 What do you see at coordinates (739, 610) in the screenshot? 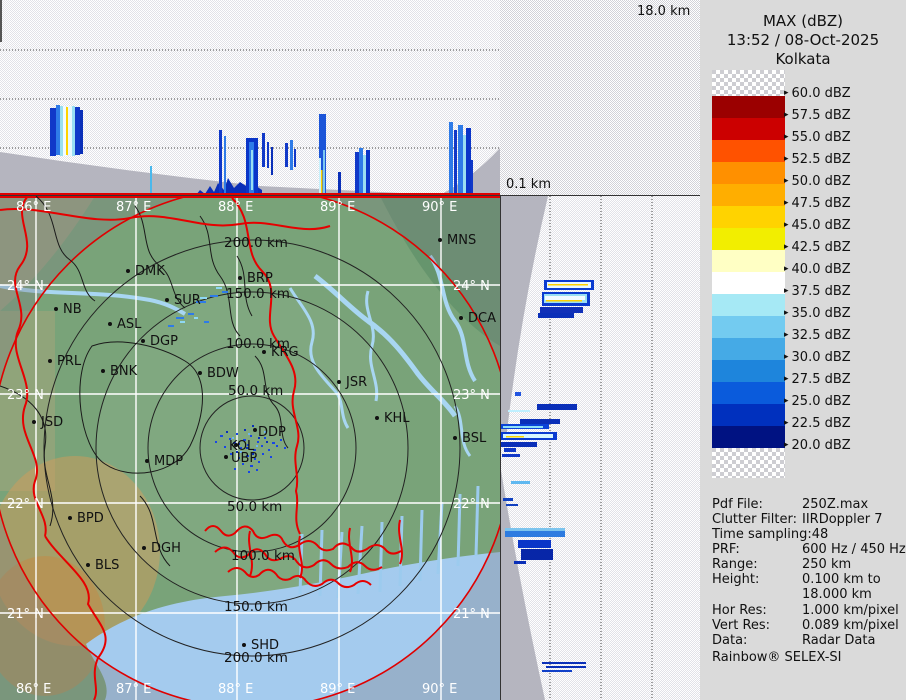
I see `meta-key: Hor Res:` at bounding box center [739, 610].